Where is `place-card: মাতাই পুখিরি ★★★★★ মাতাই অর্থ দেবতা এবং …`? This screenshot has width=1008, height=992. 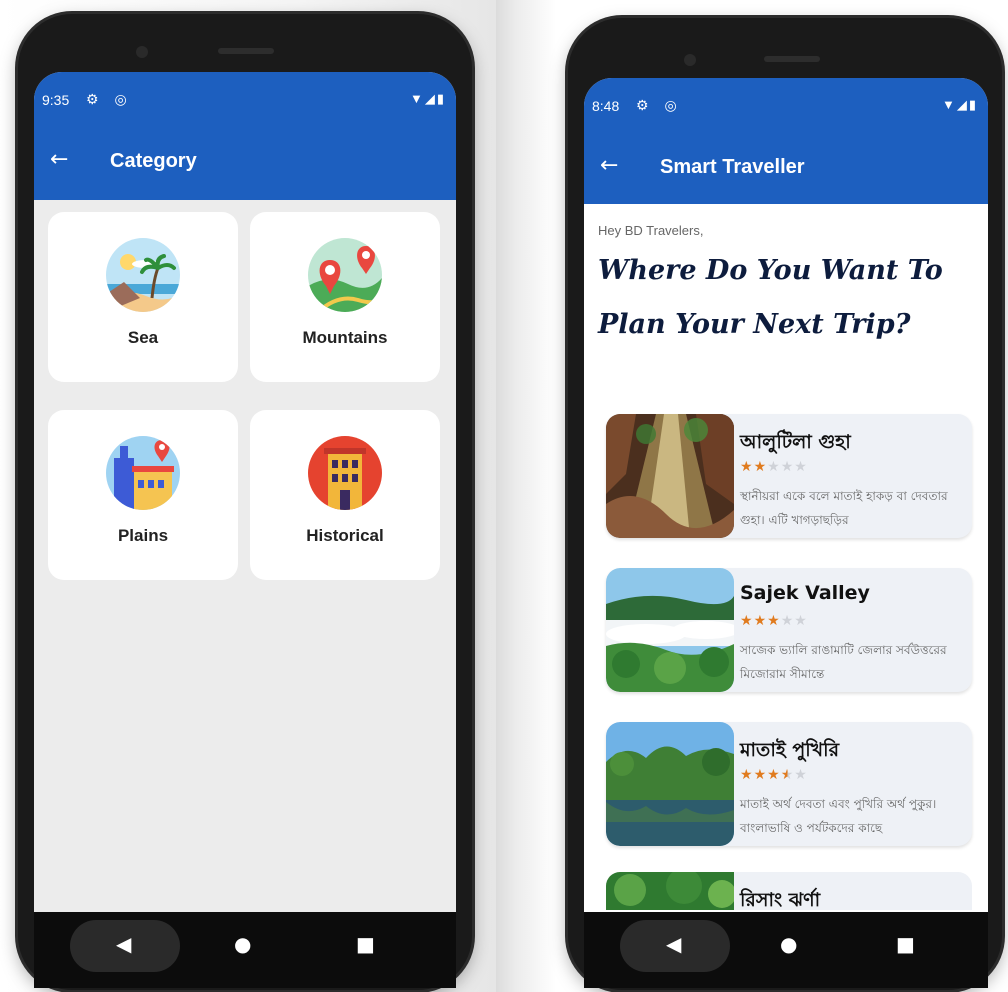 place-card: মাতাই পুখিরি ★★★★★ মাতাই অর্থ দেবতা এবং … is located at coordinates (789, 784).